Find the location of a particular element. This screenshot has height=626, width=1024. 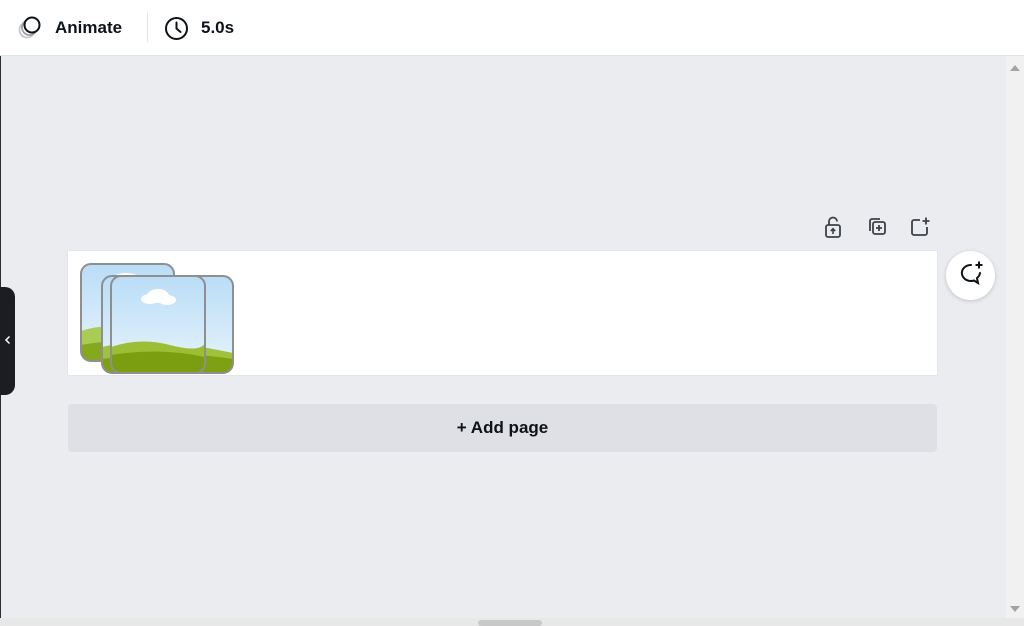

sidebar-collapse-toggle is located at coordinates (7, 341).